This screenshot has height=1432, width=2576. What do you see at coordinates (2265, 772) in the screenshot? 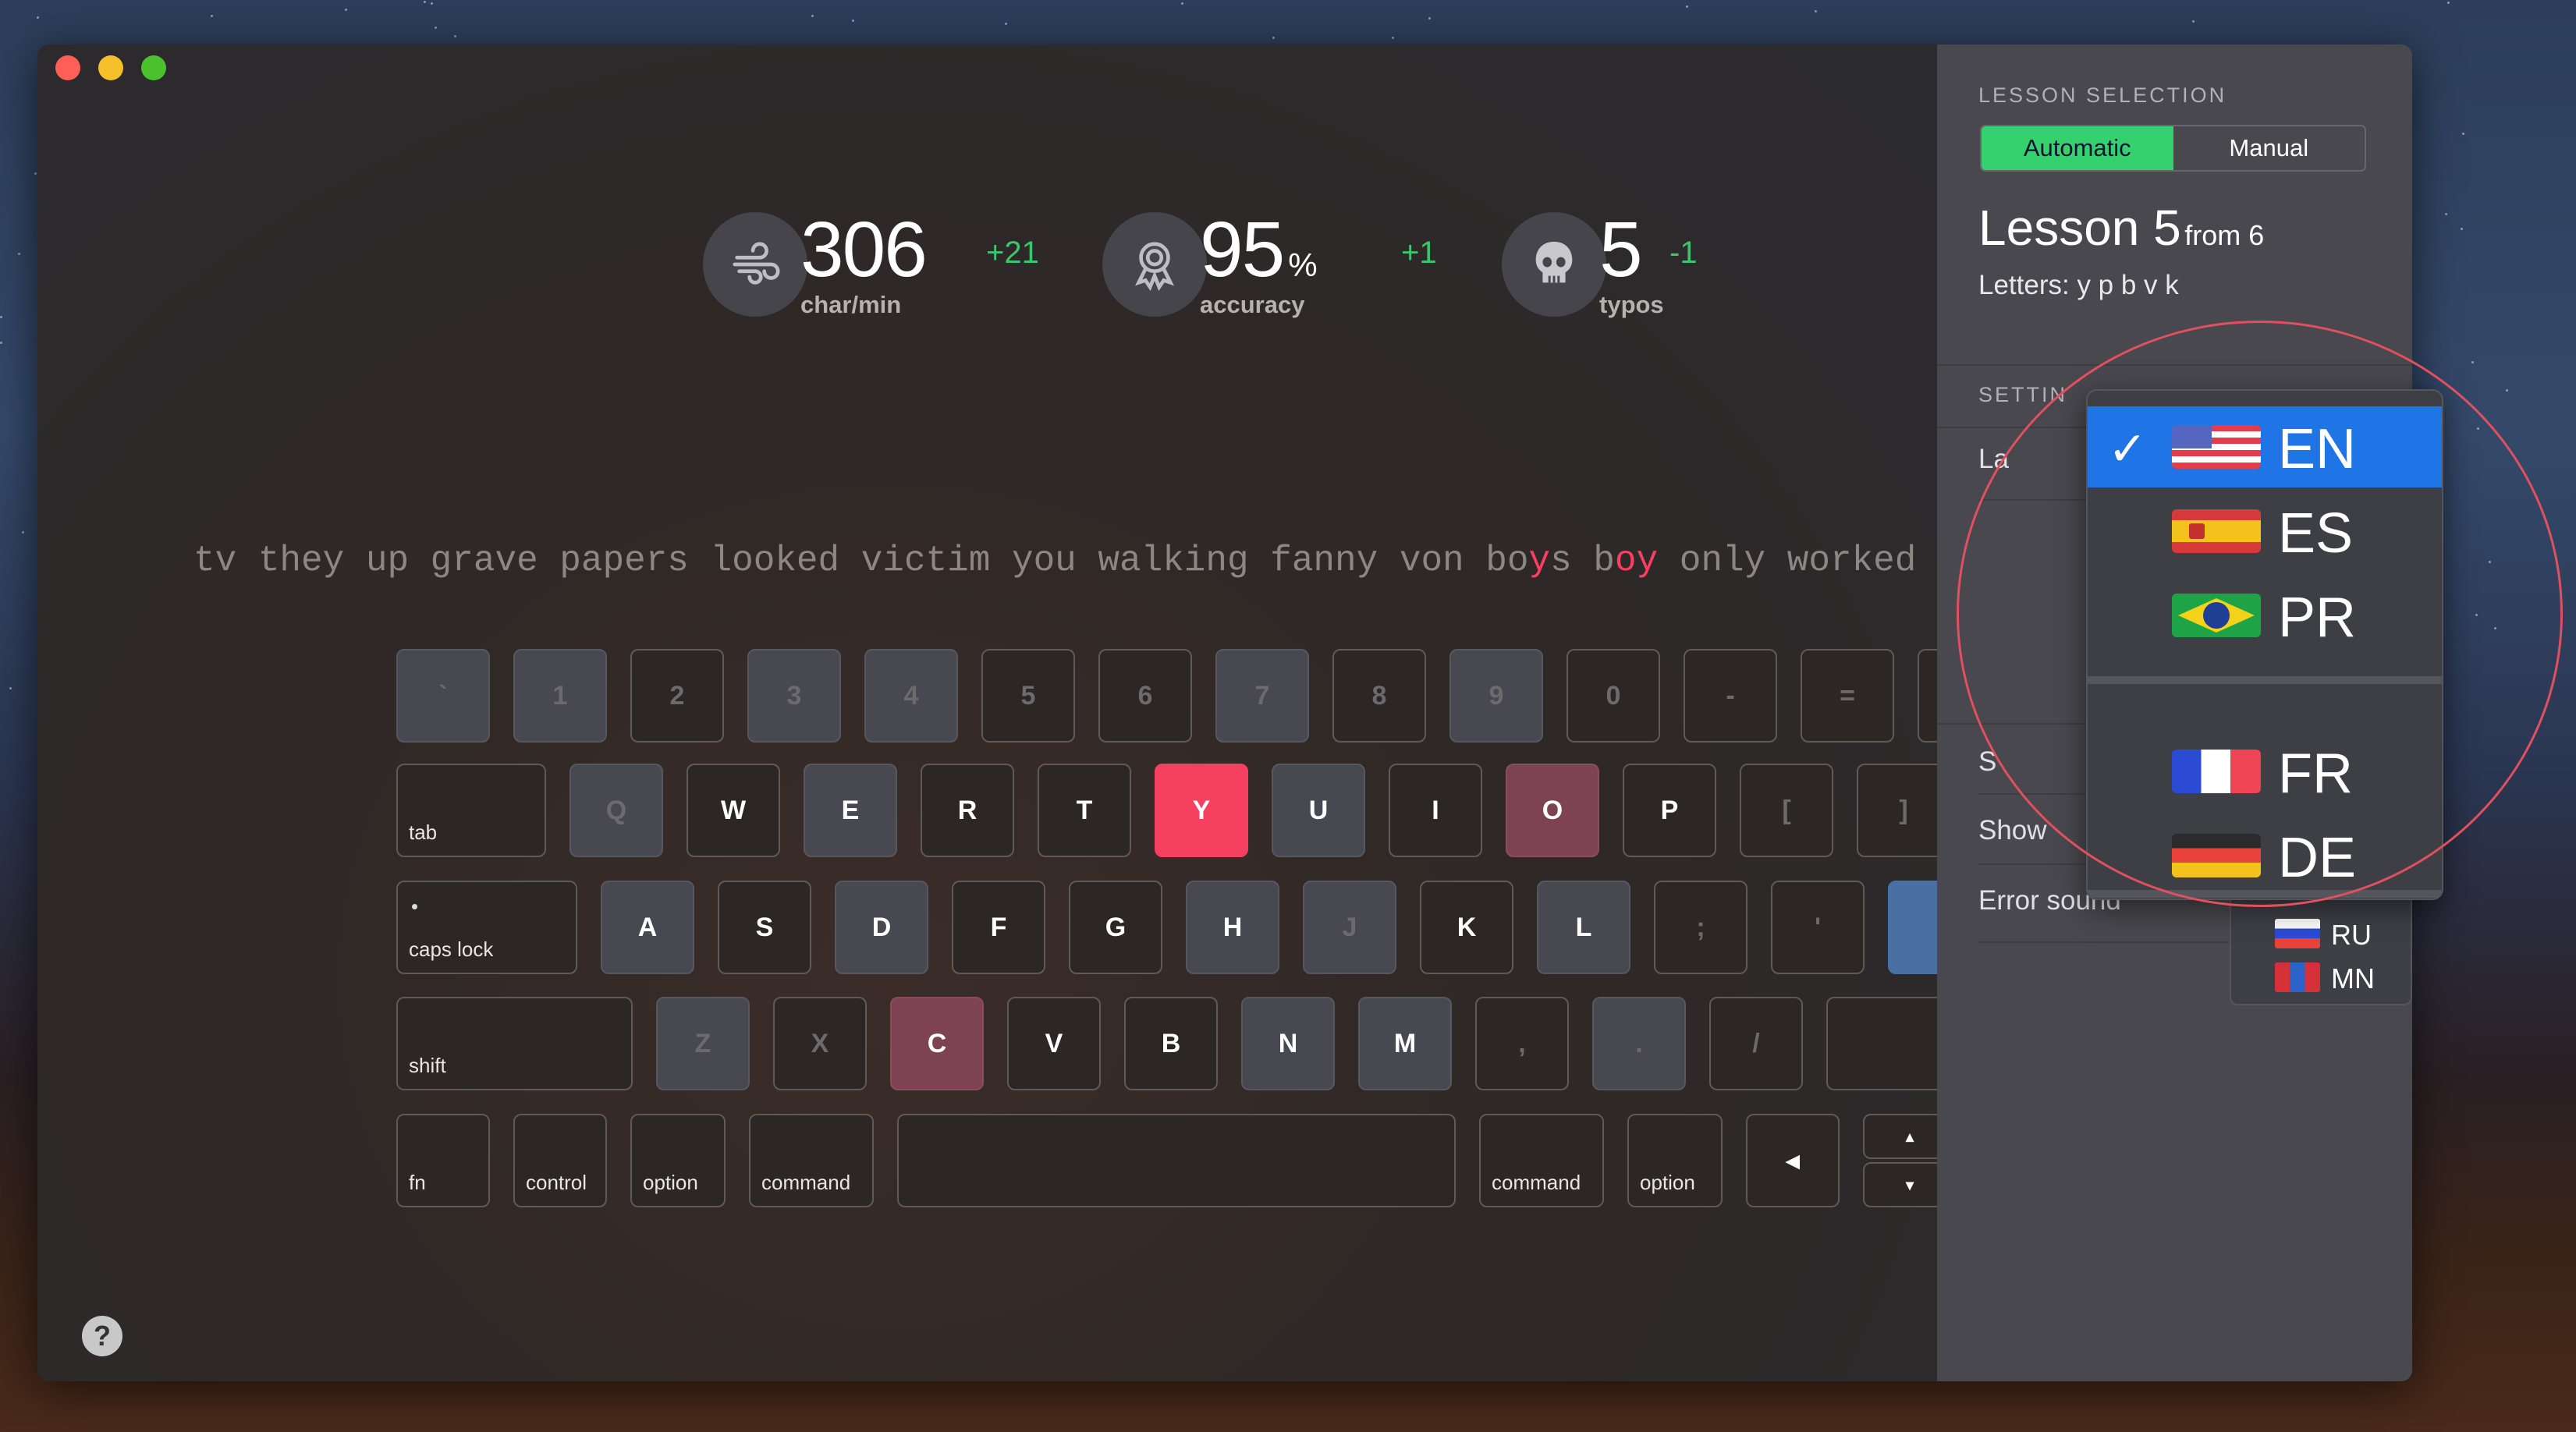
I see `language-option-fr: FR` at bounding box center [2265, 772].